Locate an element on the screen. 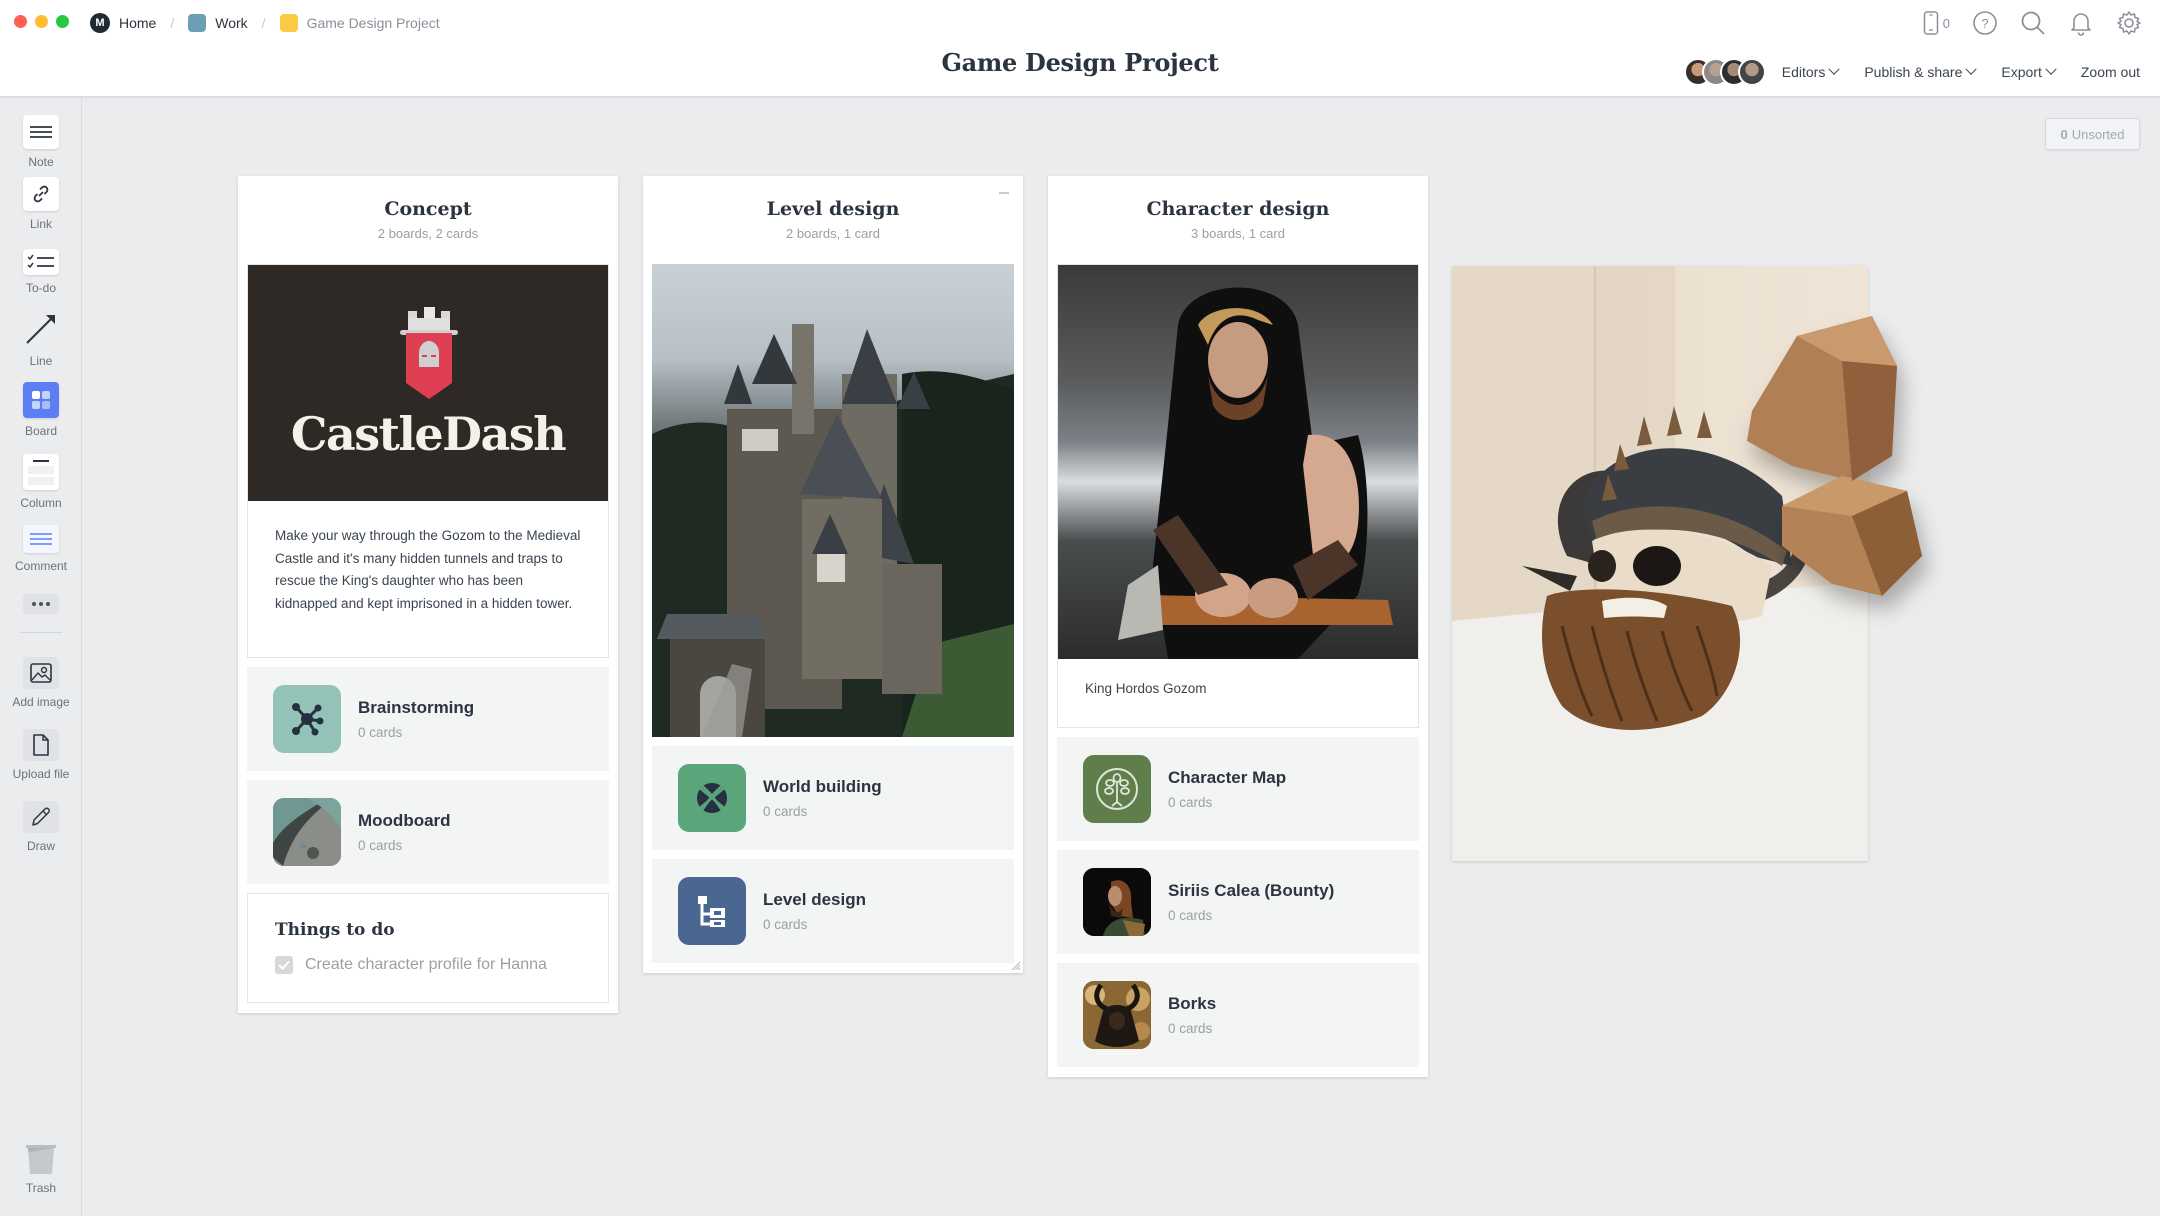 This screenshot has height=1216, width=2160. image-card-castle is located at coordinates (833, 500).